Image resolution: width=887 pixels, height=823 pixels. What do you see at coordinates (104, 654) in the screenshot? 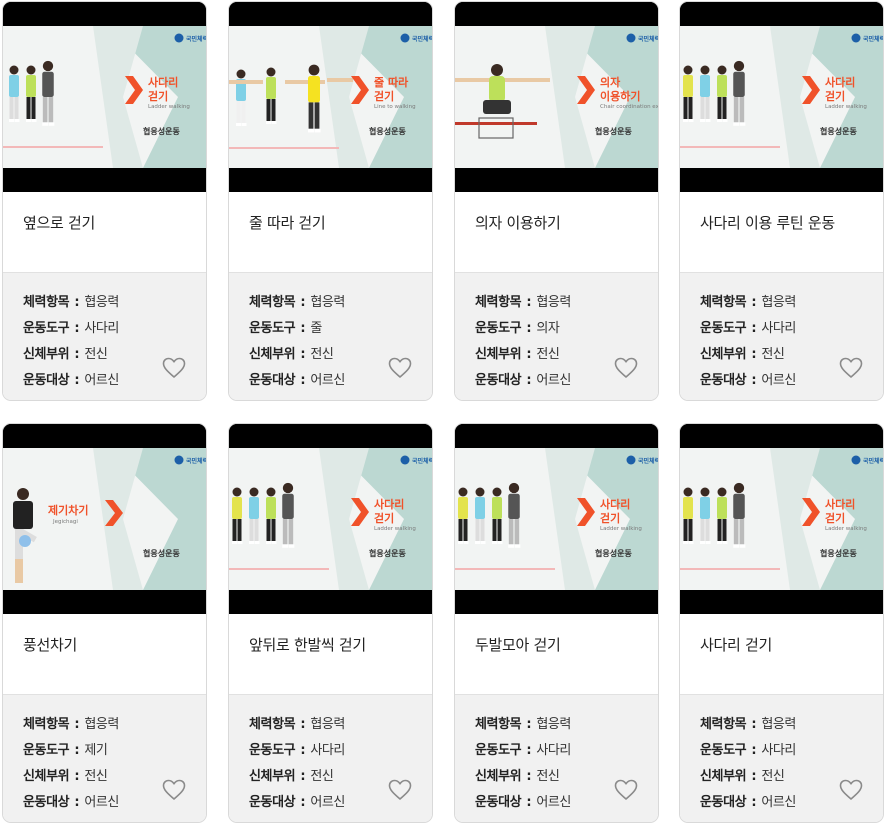
I see `card-title-area: 풍선차기` at bounding box center [104, 654].